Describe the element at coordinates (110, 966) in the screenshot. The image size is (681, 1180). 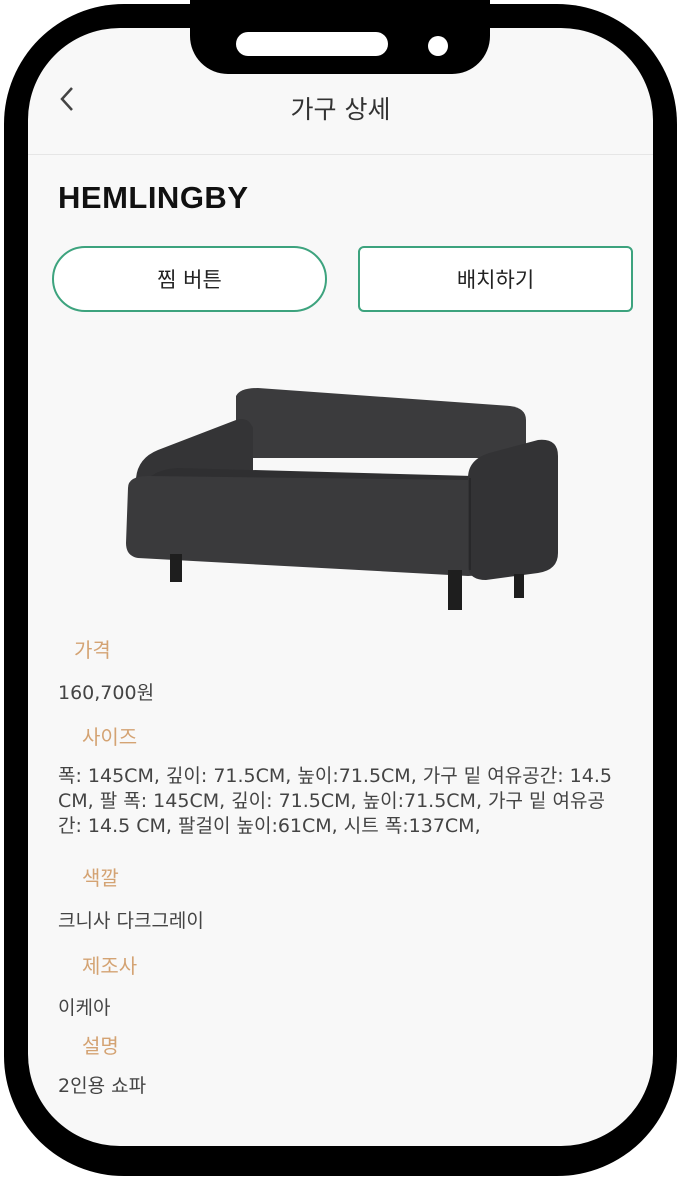
I see `maker-label: 제조사` at that location.